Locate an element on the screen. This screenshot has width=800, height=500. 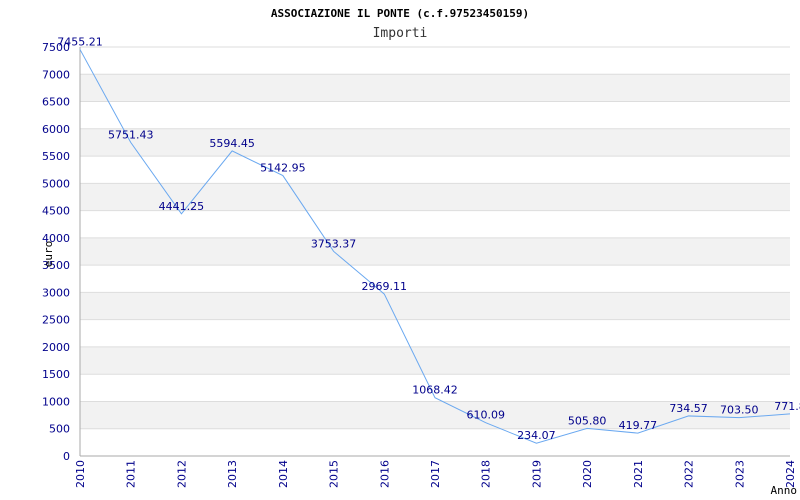
y-tick-label: 2500 is located at coordinates (56, 320).